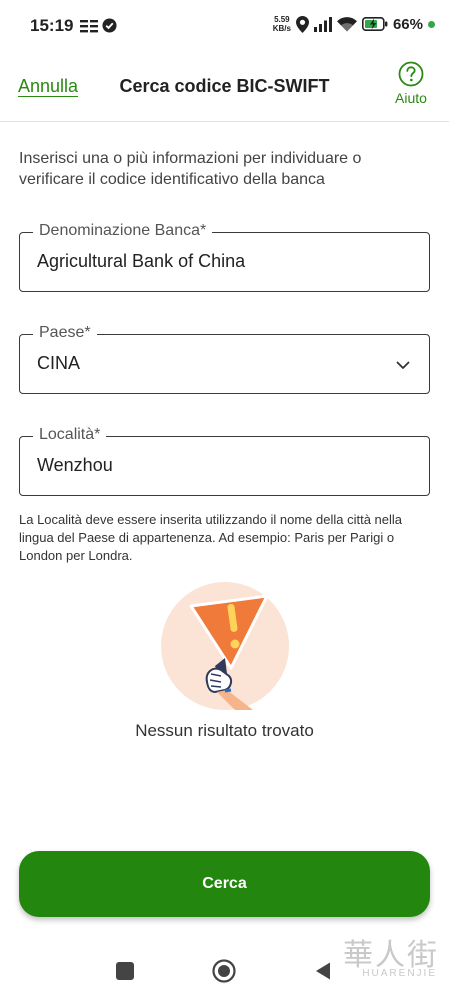  I want to click on country-label: Paese*, so click(65, 333).